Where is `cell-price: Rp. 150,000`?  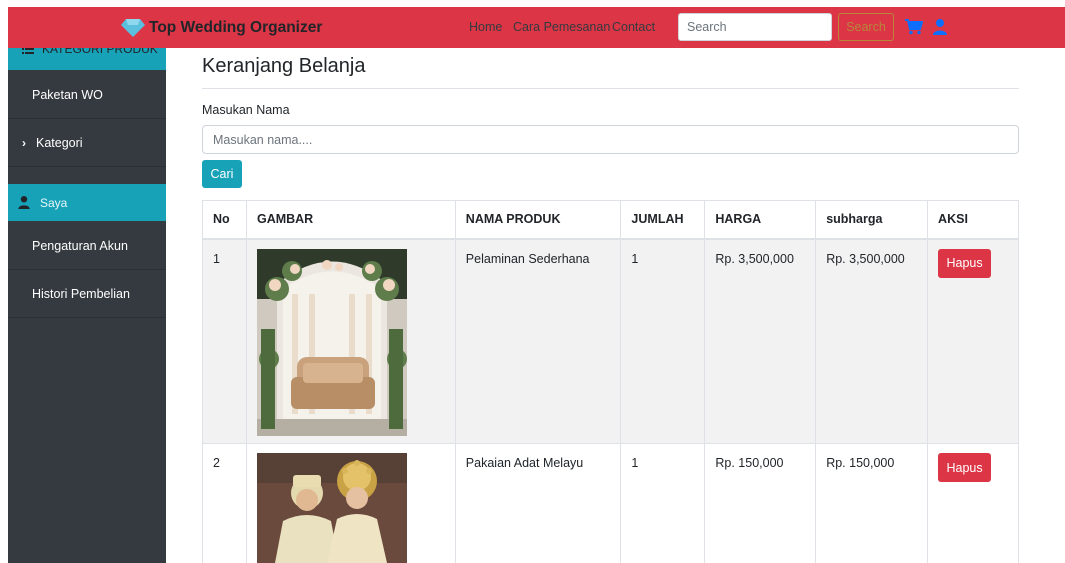 cell-price: Rp. 150,000 is located at coordinates (760, 503).